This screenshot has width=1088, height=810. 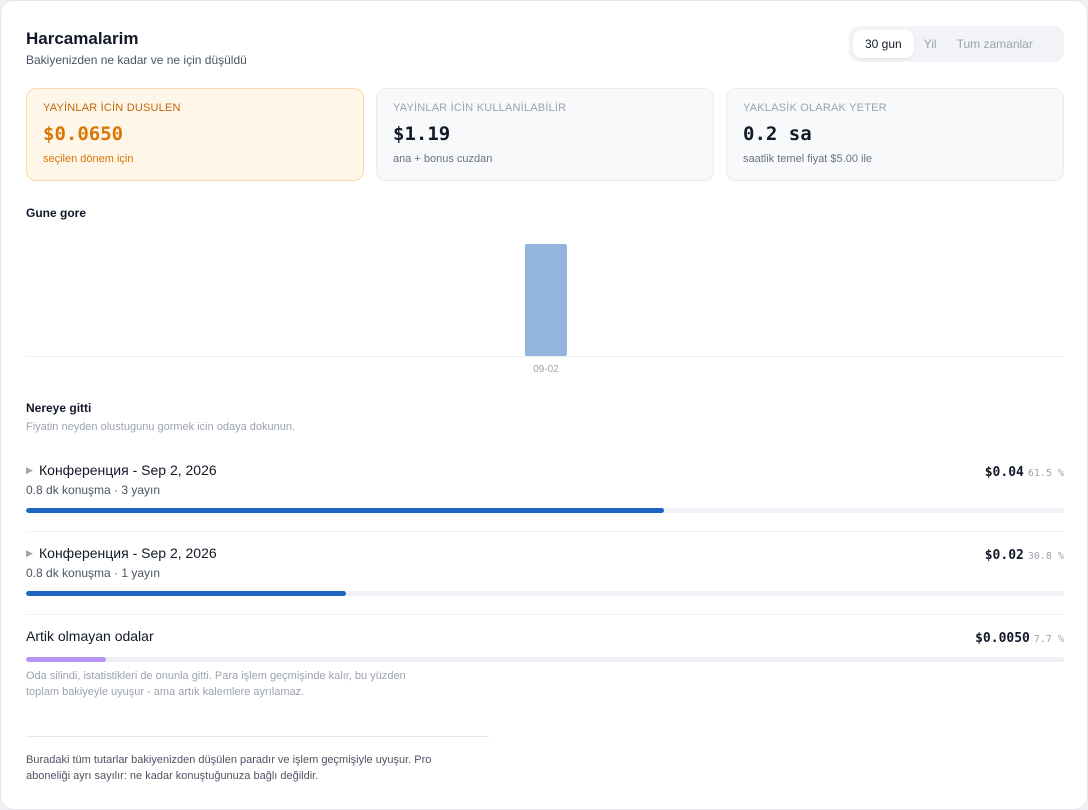 What do you see at coordinates (257, 736) in the screenshot?
I see `footer-divider` at bounding box center [257, 736].